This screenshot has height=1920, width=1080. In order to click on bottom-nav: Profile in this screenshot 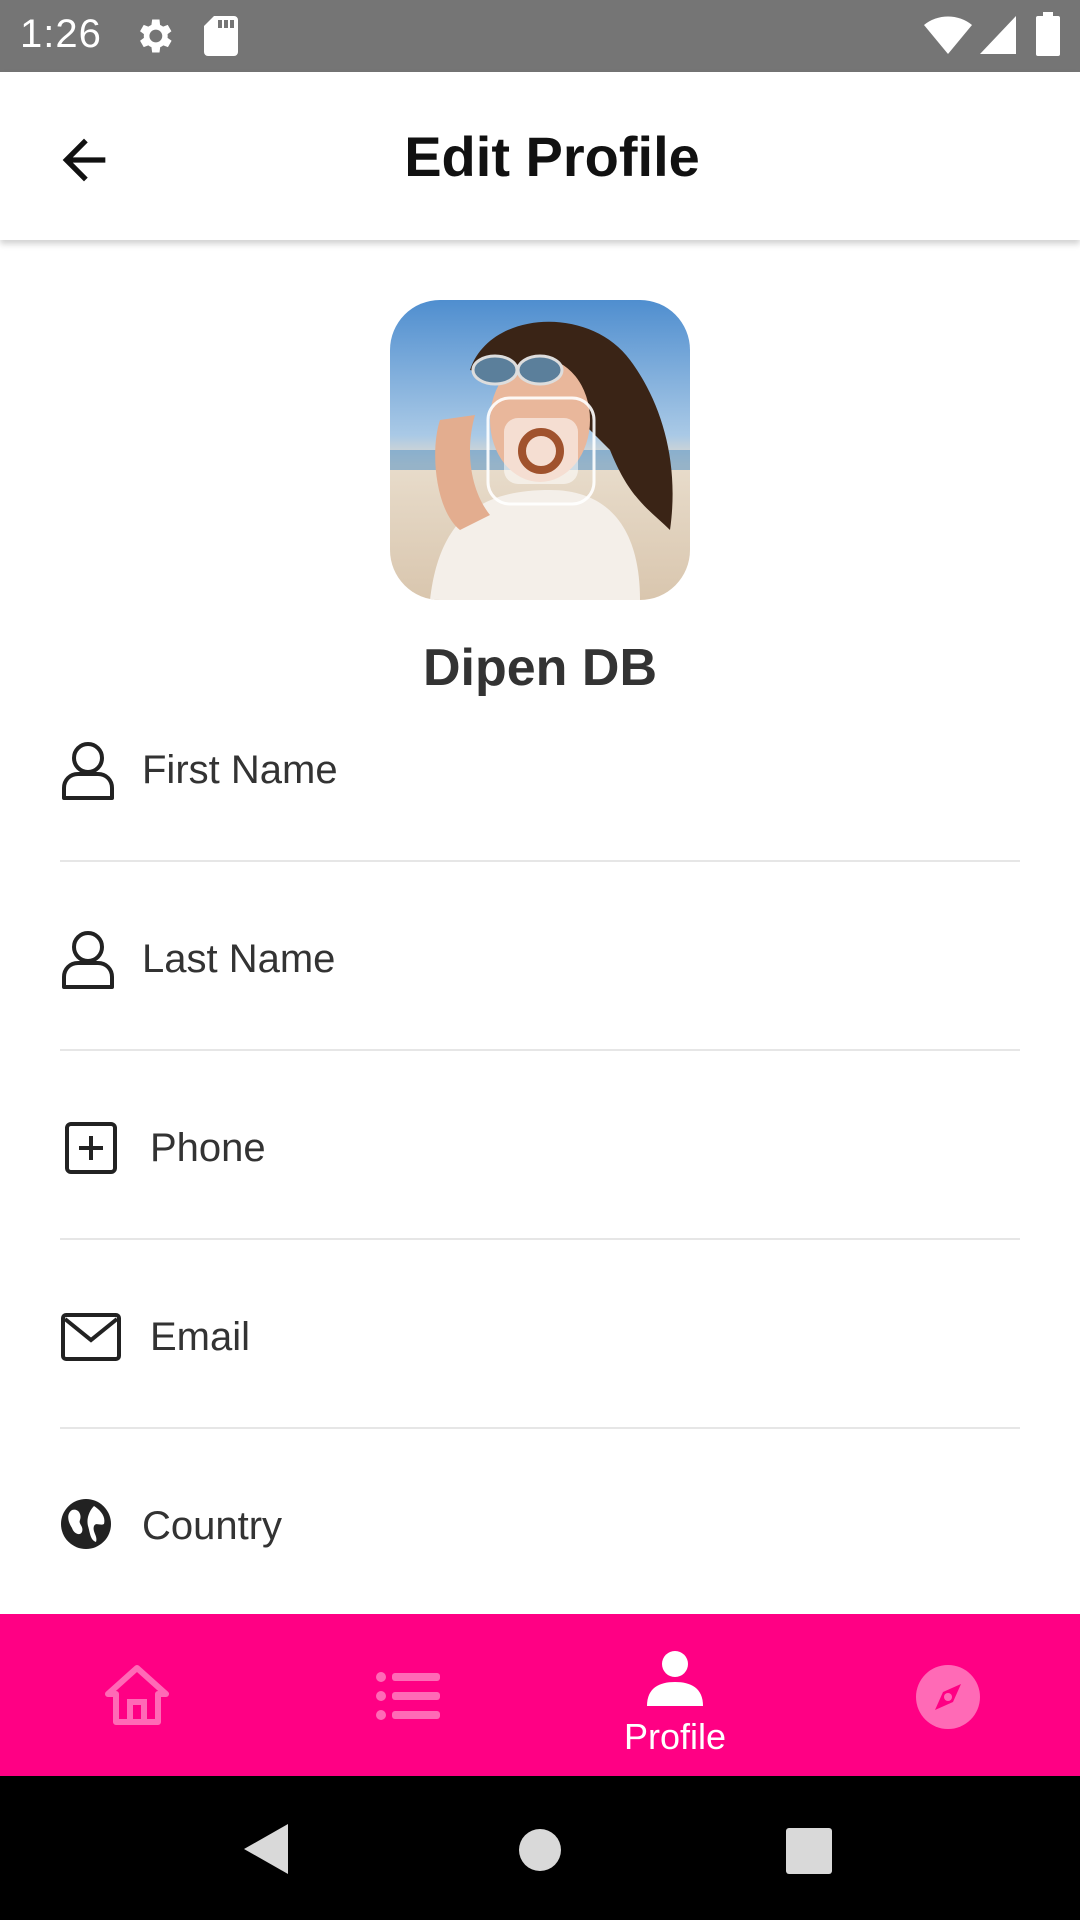, I will do `click(540, 1695)`.